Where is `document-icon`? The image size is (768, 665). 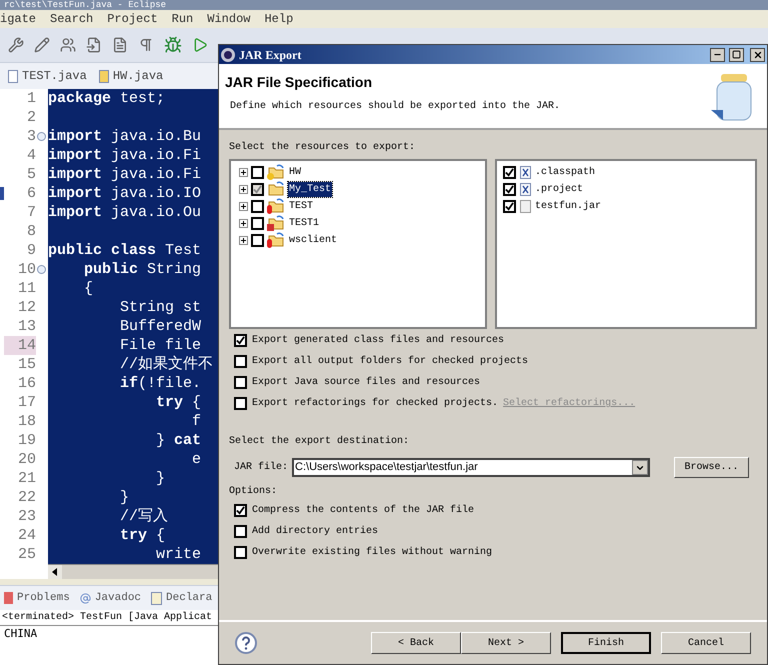 document-icon is located at coordinates (120, 45).